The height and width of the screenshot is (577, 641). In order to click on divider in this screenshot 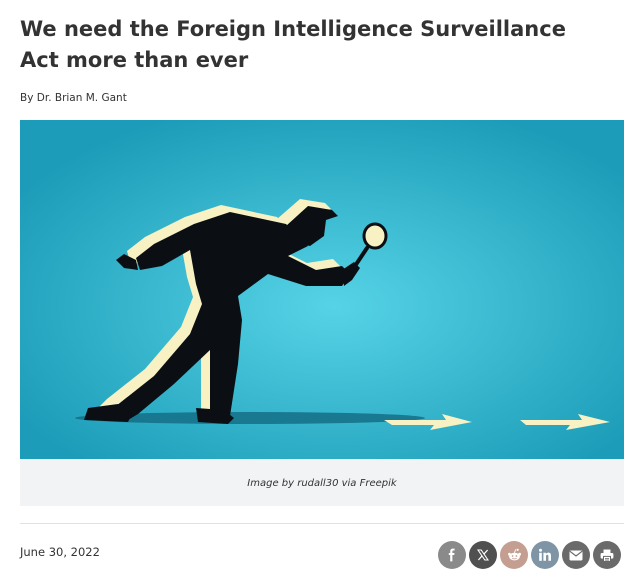, I will do `click(322, 523)`.